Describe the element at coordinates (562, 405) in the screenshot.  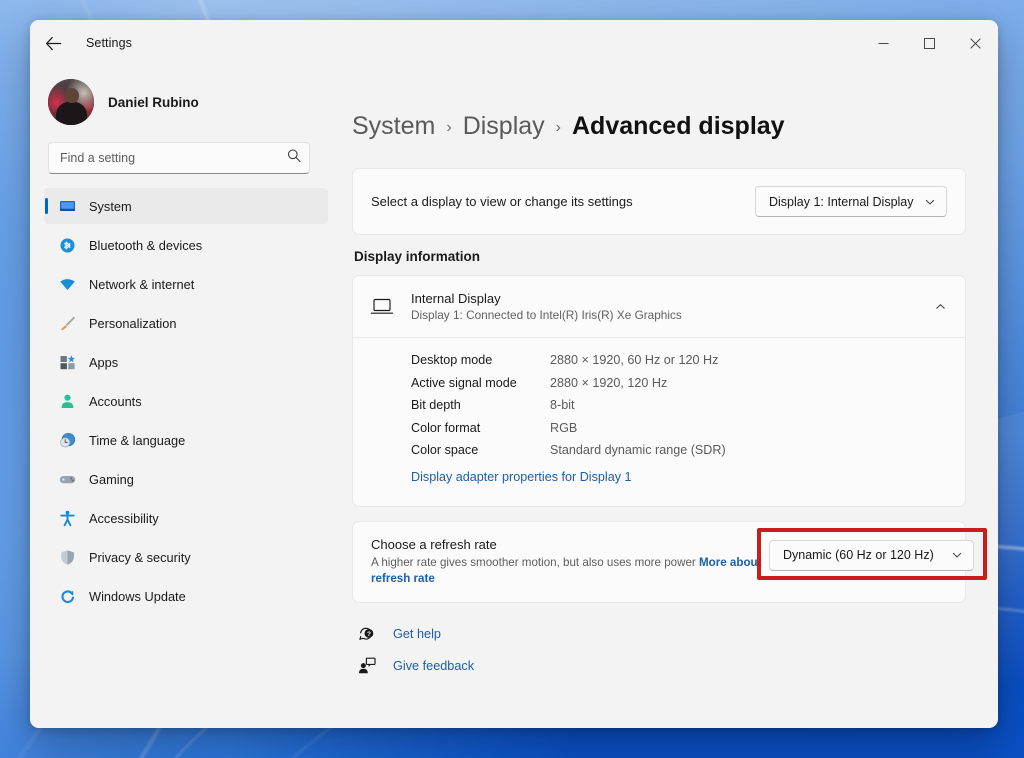
I see `spec-value: 8-bit` at that location.